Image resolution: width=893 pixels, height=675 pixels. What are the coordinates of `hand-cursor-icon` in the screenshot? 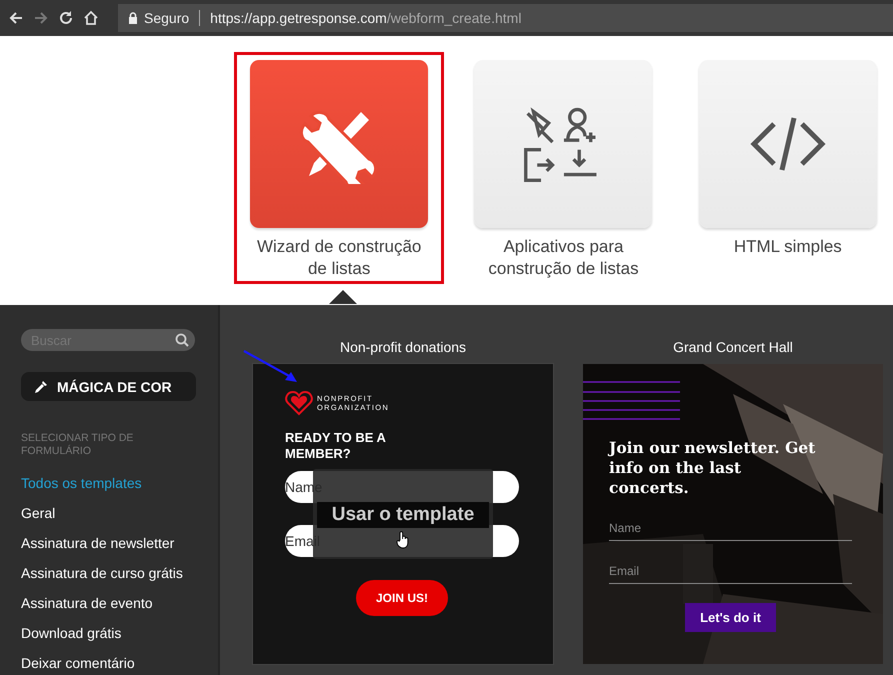 It's located at (403, 540).